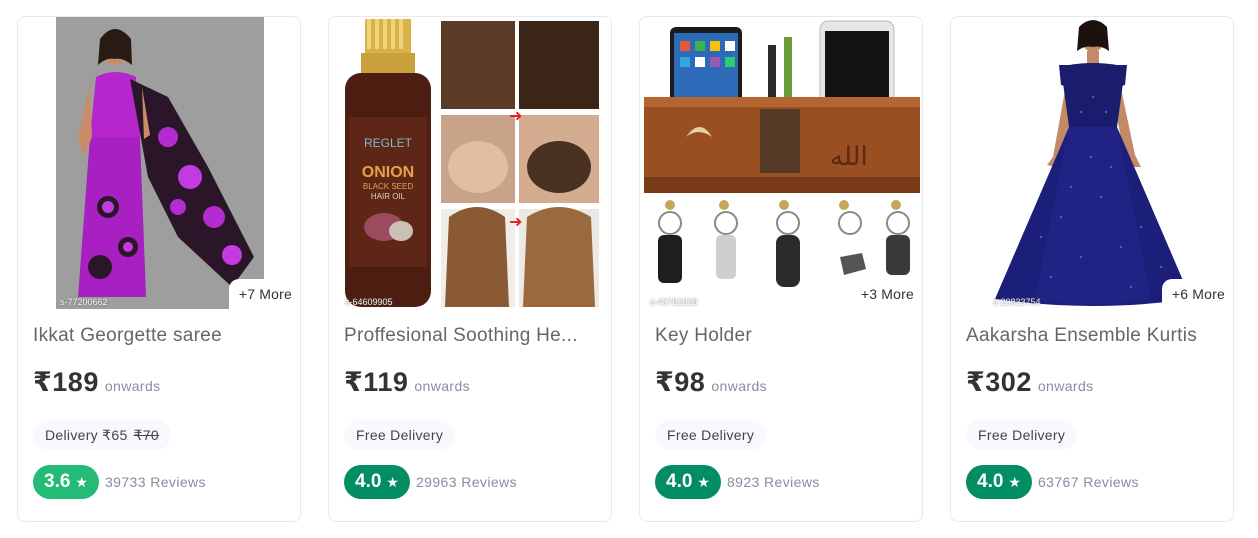  What do you see at coordinates (999, 382) in the screenshot?
I see `product-price: ₹302` at bounding box center [999, 382].